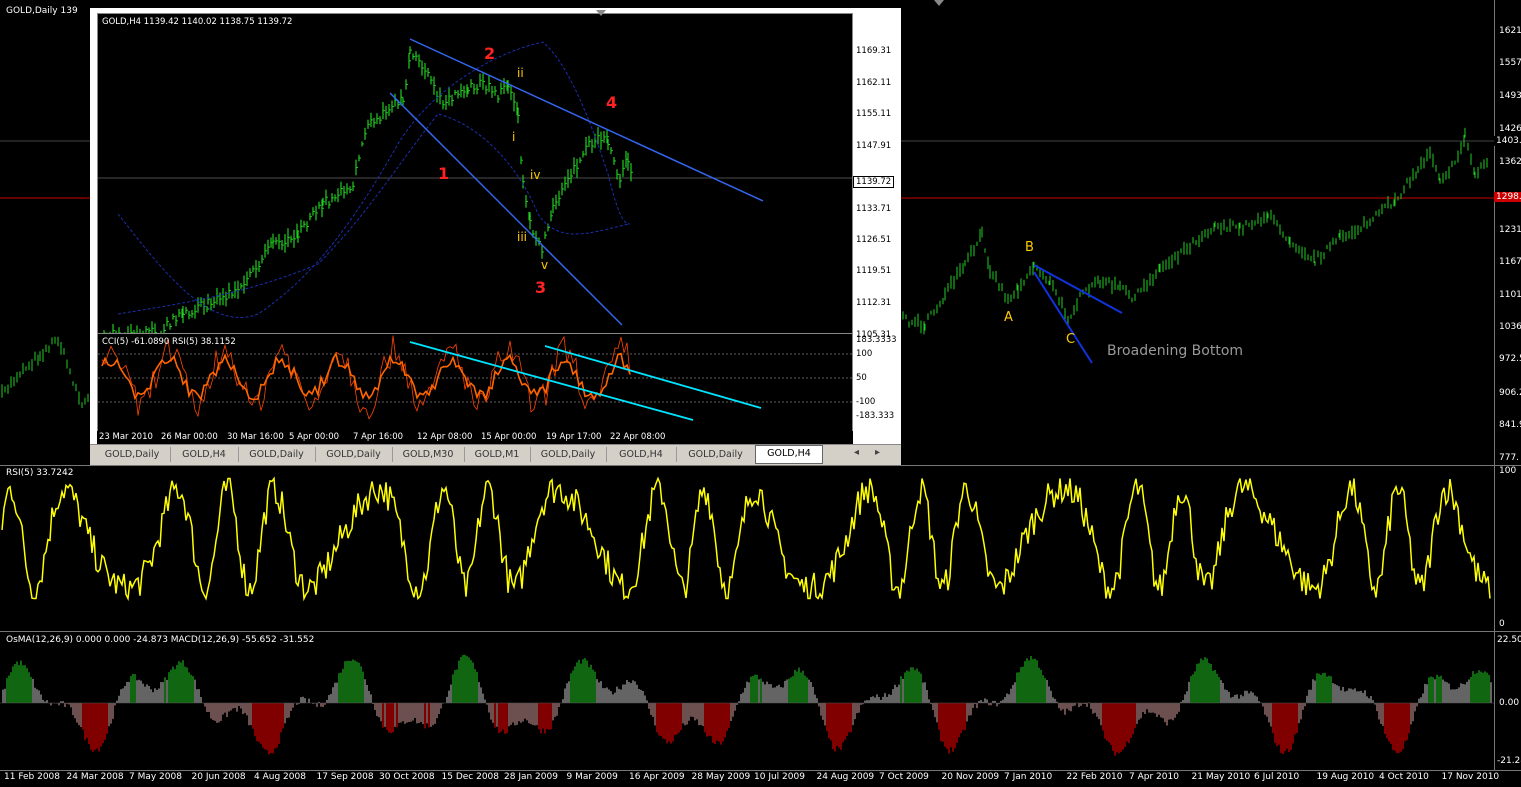 The image size is (1521, 787). What do you see at coordinates (514, 137) in the screenshot?
I see `wave-i: i` at bounding box center [514, 137].